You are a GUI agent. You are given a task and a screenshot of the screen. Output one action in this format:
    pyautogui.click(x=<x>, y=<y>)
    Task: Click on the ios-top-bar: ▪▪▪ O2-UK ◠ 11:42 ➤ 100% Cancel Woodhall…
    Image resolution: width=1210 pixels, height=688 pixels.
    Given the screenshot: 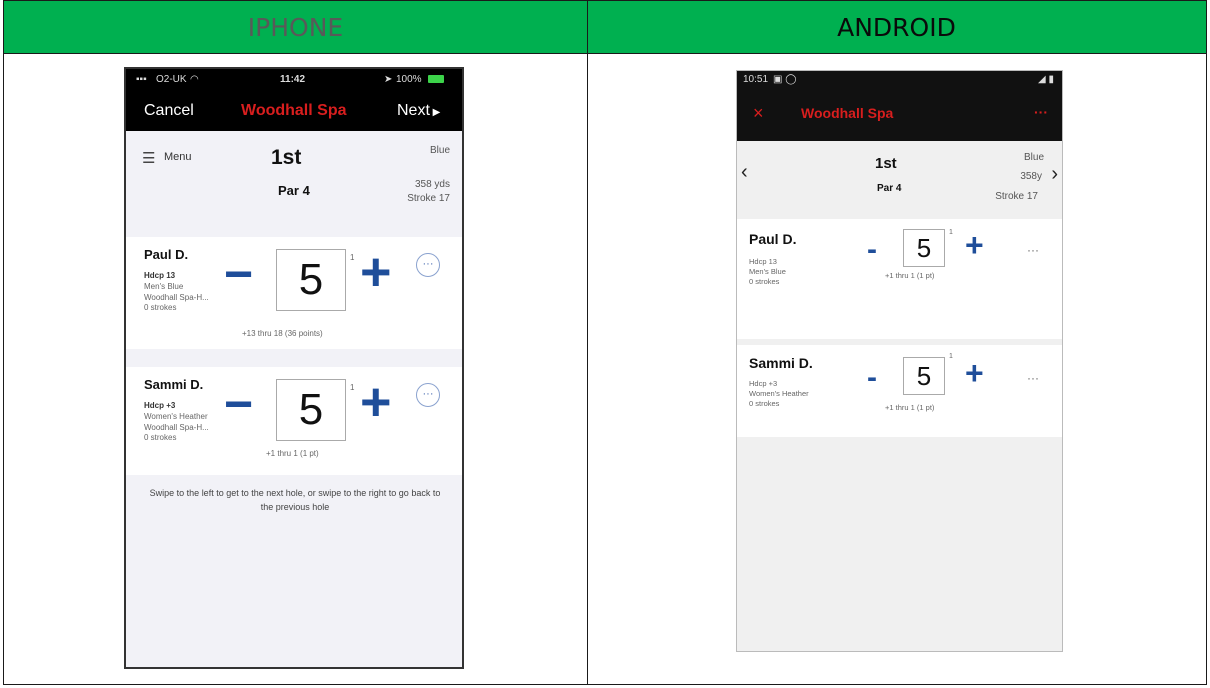 What is the action you would take?
    pyautogui.click(x=294, y=100)
    